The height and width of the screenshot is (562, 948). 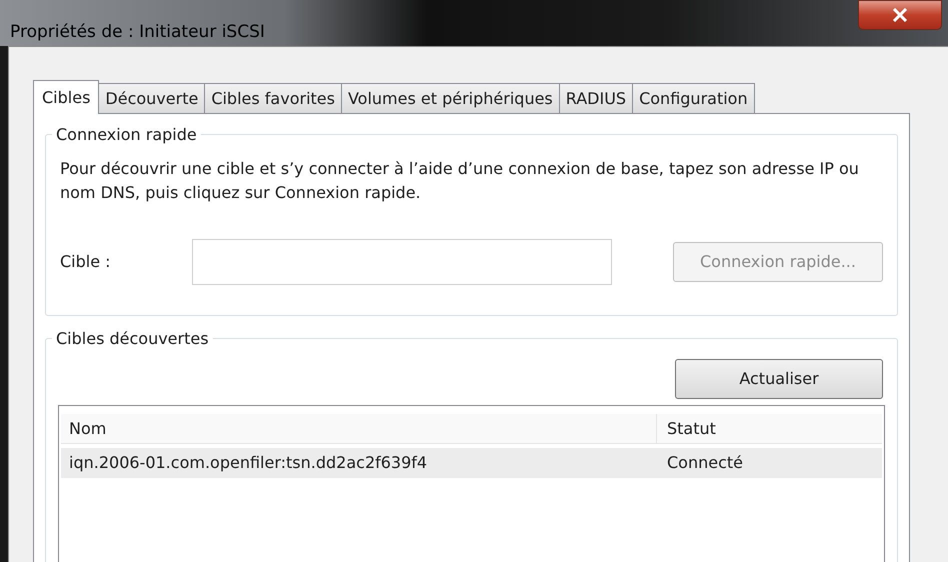 What do you see at coordinates (273, 98) in the screenshot?
I see `tab: Cibles favorites` at bounding box center [273, 98].